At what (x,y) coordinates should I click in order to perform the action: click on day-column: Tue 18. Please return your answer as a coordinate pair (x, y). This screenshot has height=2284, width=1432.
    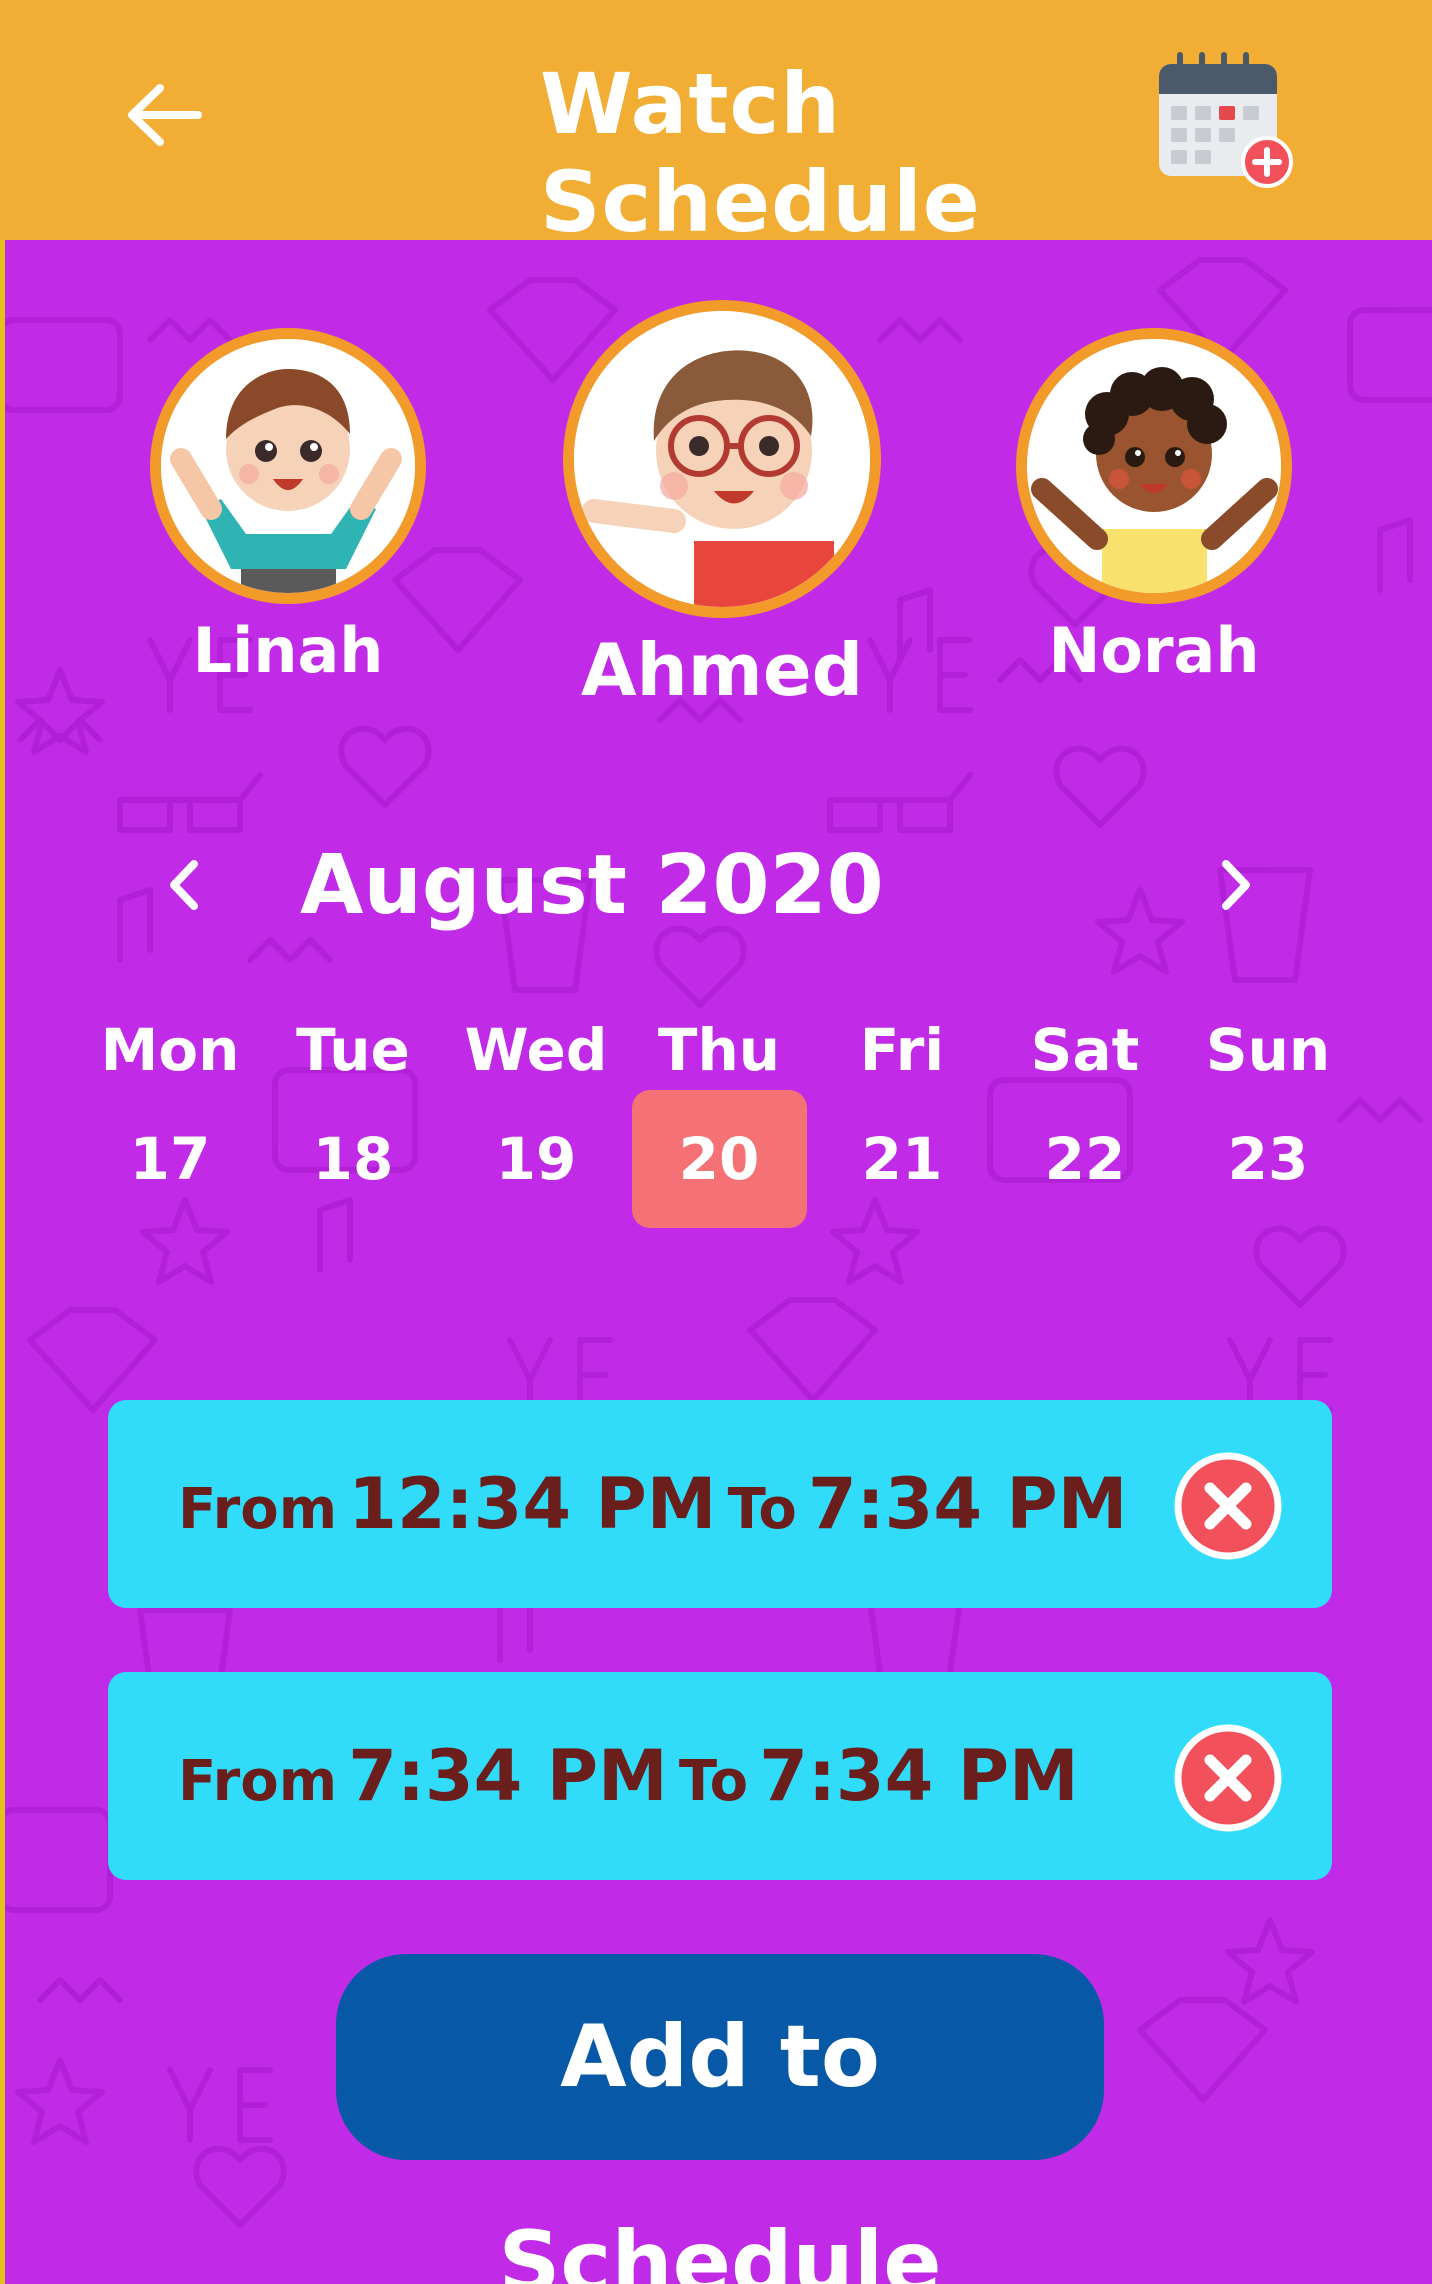
    Looking at the image, I should click on (353, 1119).